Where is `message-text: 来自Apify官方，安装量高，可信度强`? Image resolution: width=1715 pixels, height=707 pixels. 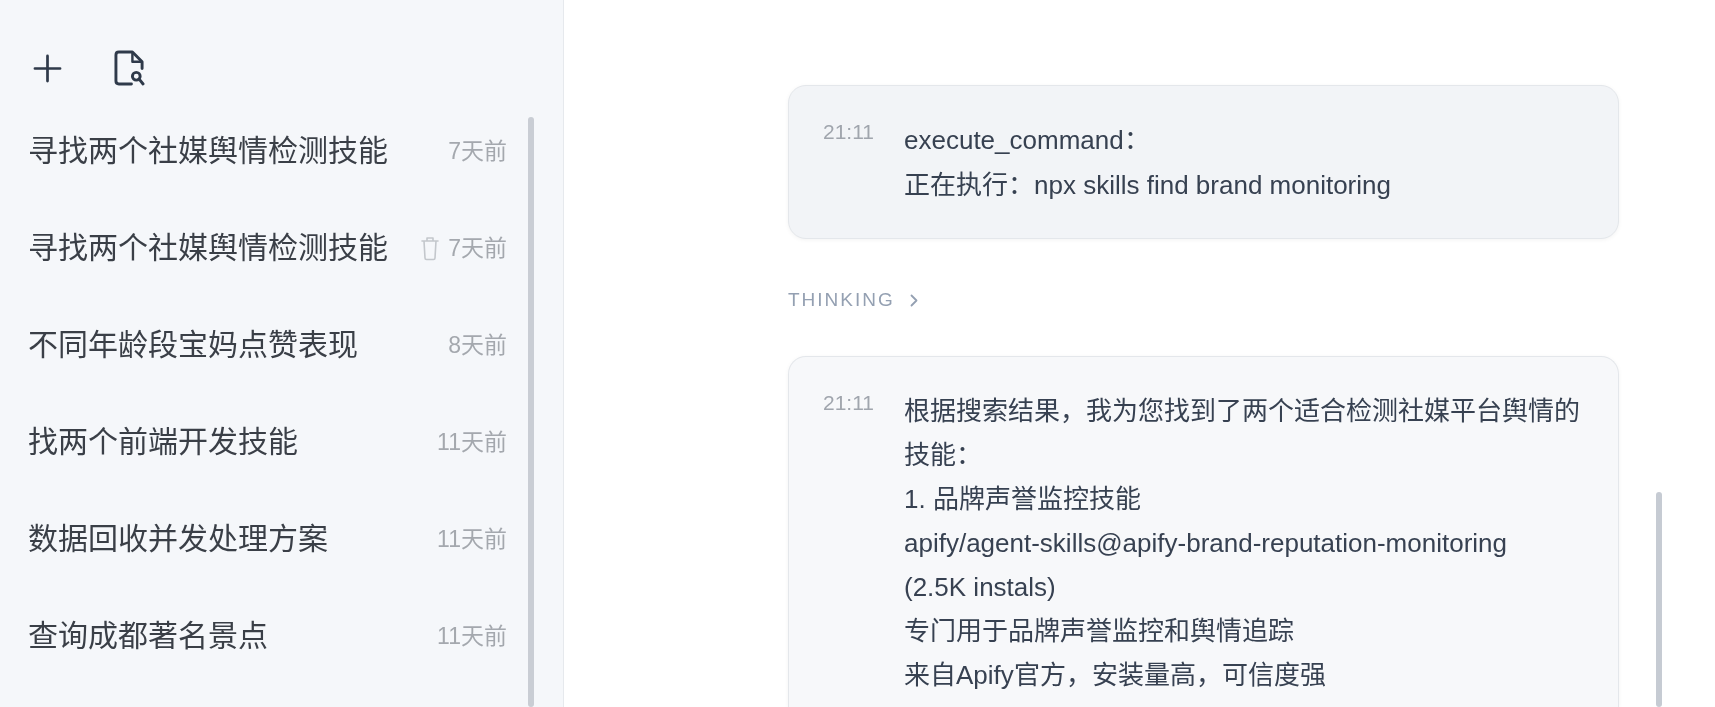
message-text: 来自Apify官方，安装量高，可信度强 is located at coordinates (1115, 675).